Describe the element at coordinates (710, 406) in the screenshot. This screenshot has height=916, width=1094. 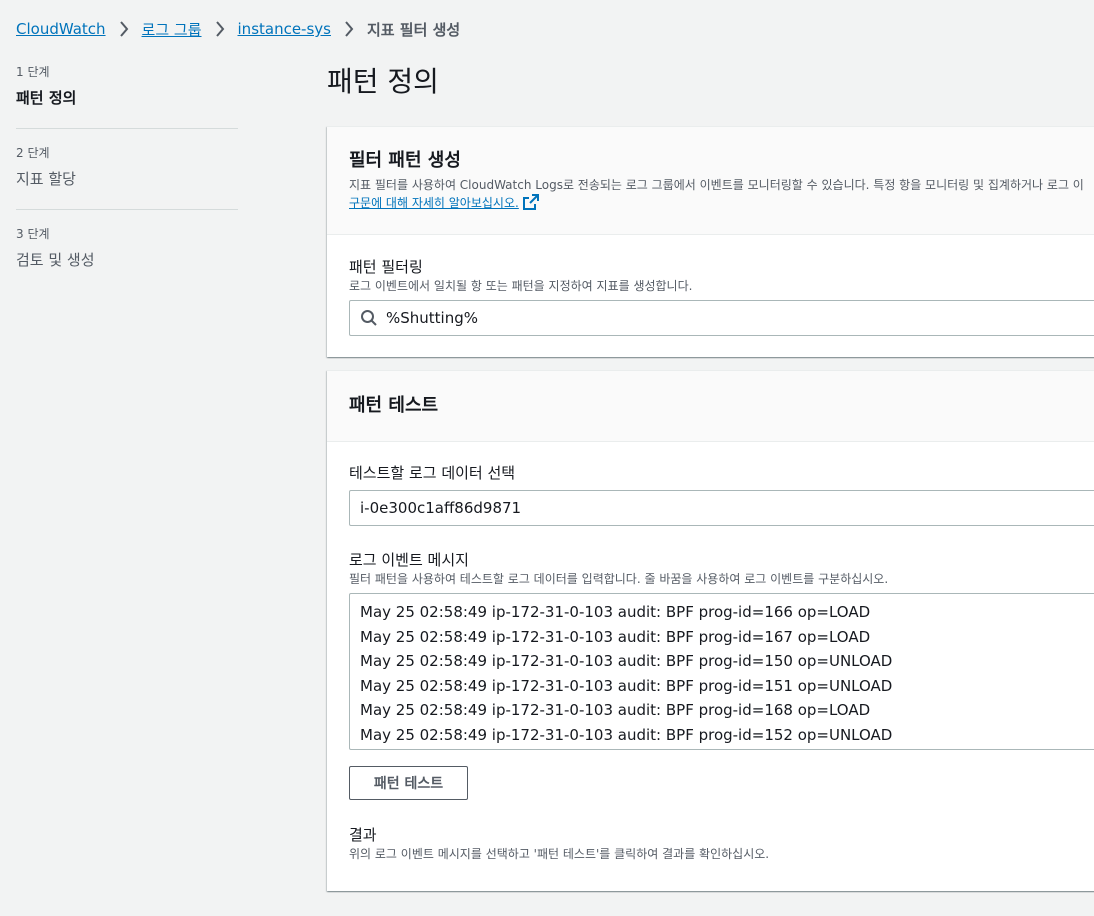
I see `panel-header: 패턴 테스트` at that location.